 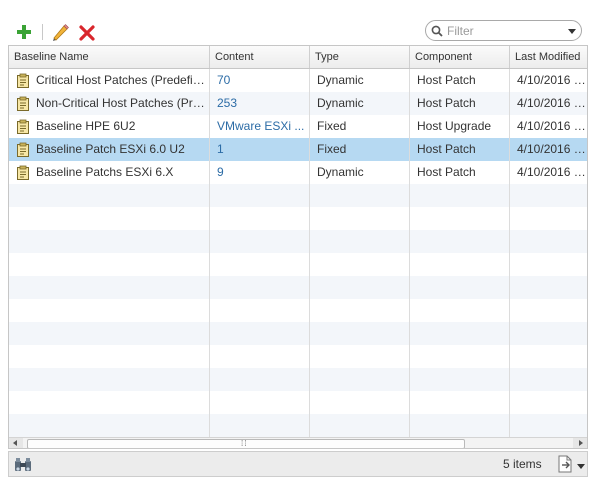 What do you see at coordinates (332, 126) in the screenshot?
I see `type-cell-text: Fixed` at bounding box center [332, 126].